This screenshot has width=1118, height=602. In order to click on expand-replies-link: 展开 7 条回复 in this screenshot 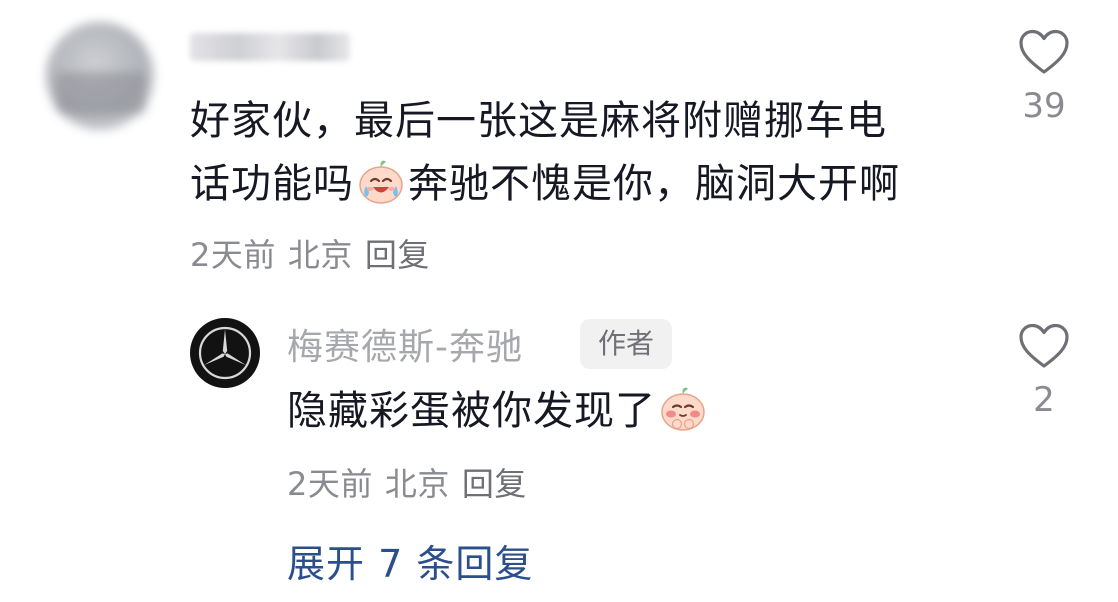, I will do `click(410, 560)`.